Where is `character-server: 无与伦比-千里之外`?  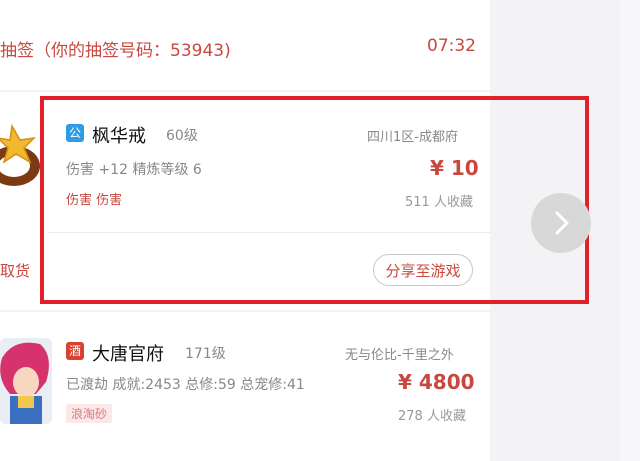
character-server: 无与伦比-千里之外 is located at coordinates (399, 355).